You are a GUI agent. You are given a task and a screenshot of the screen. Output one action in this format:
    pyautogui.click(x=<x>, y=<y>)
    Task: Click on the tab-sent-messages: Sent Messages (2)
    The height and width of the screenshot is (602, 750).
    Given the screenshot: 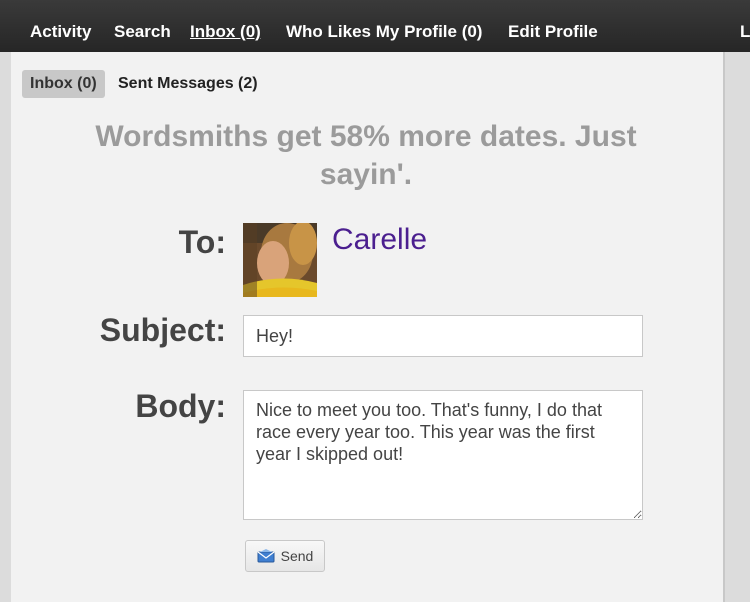 What is the action you would take?
    pyautogui.click(x=188, y=84)
    